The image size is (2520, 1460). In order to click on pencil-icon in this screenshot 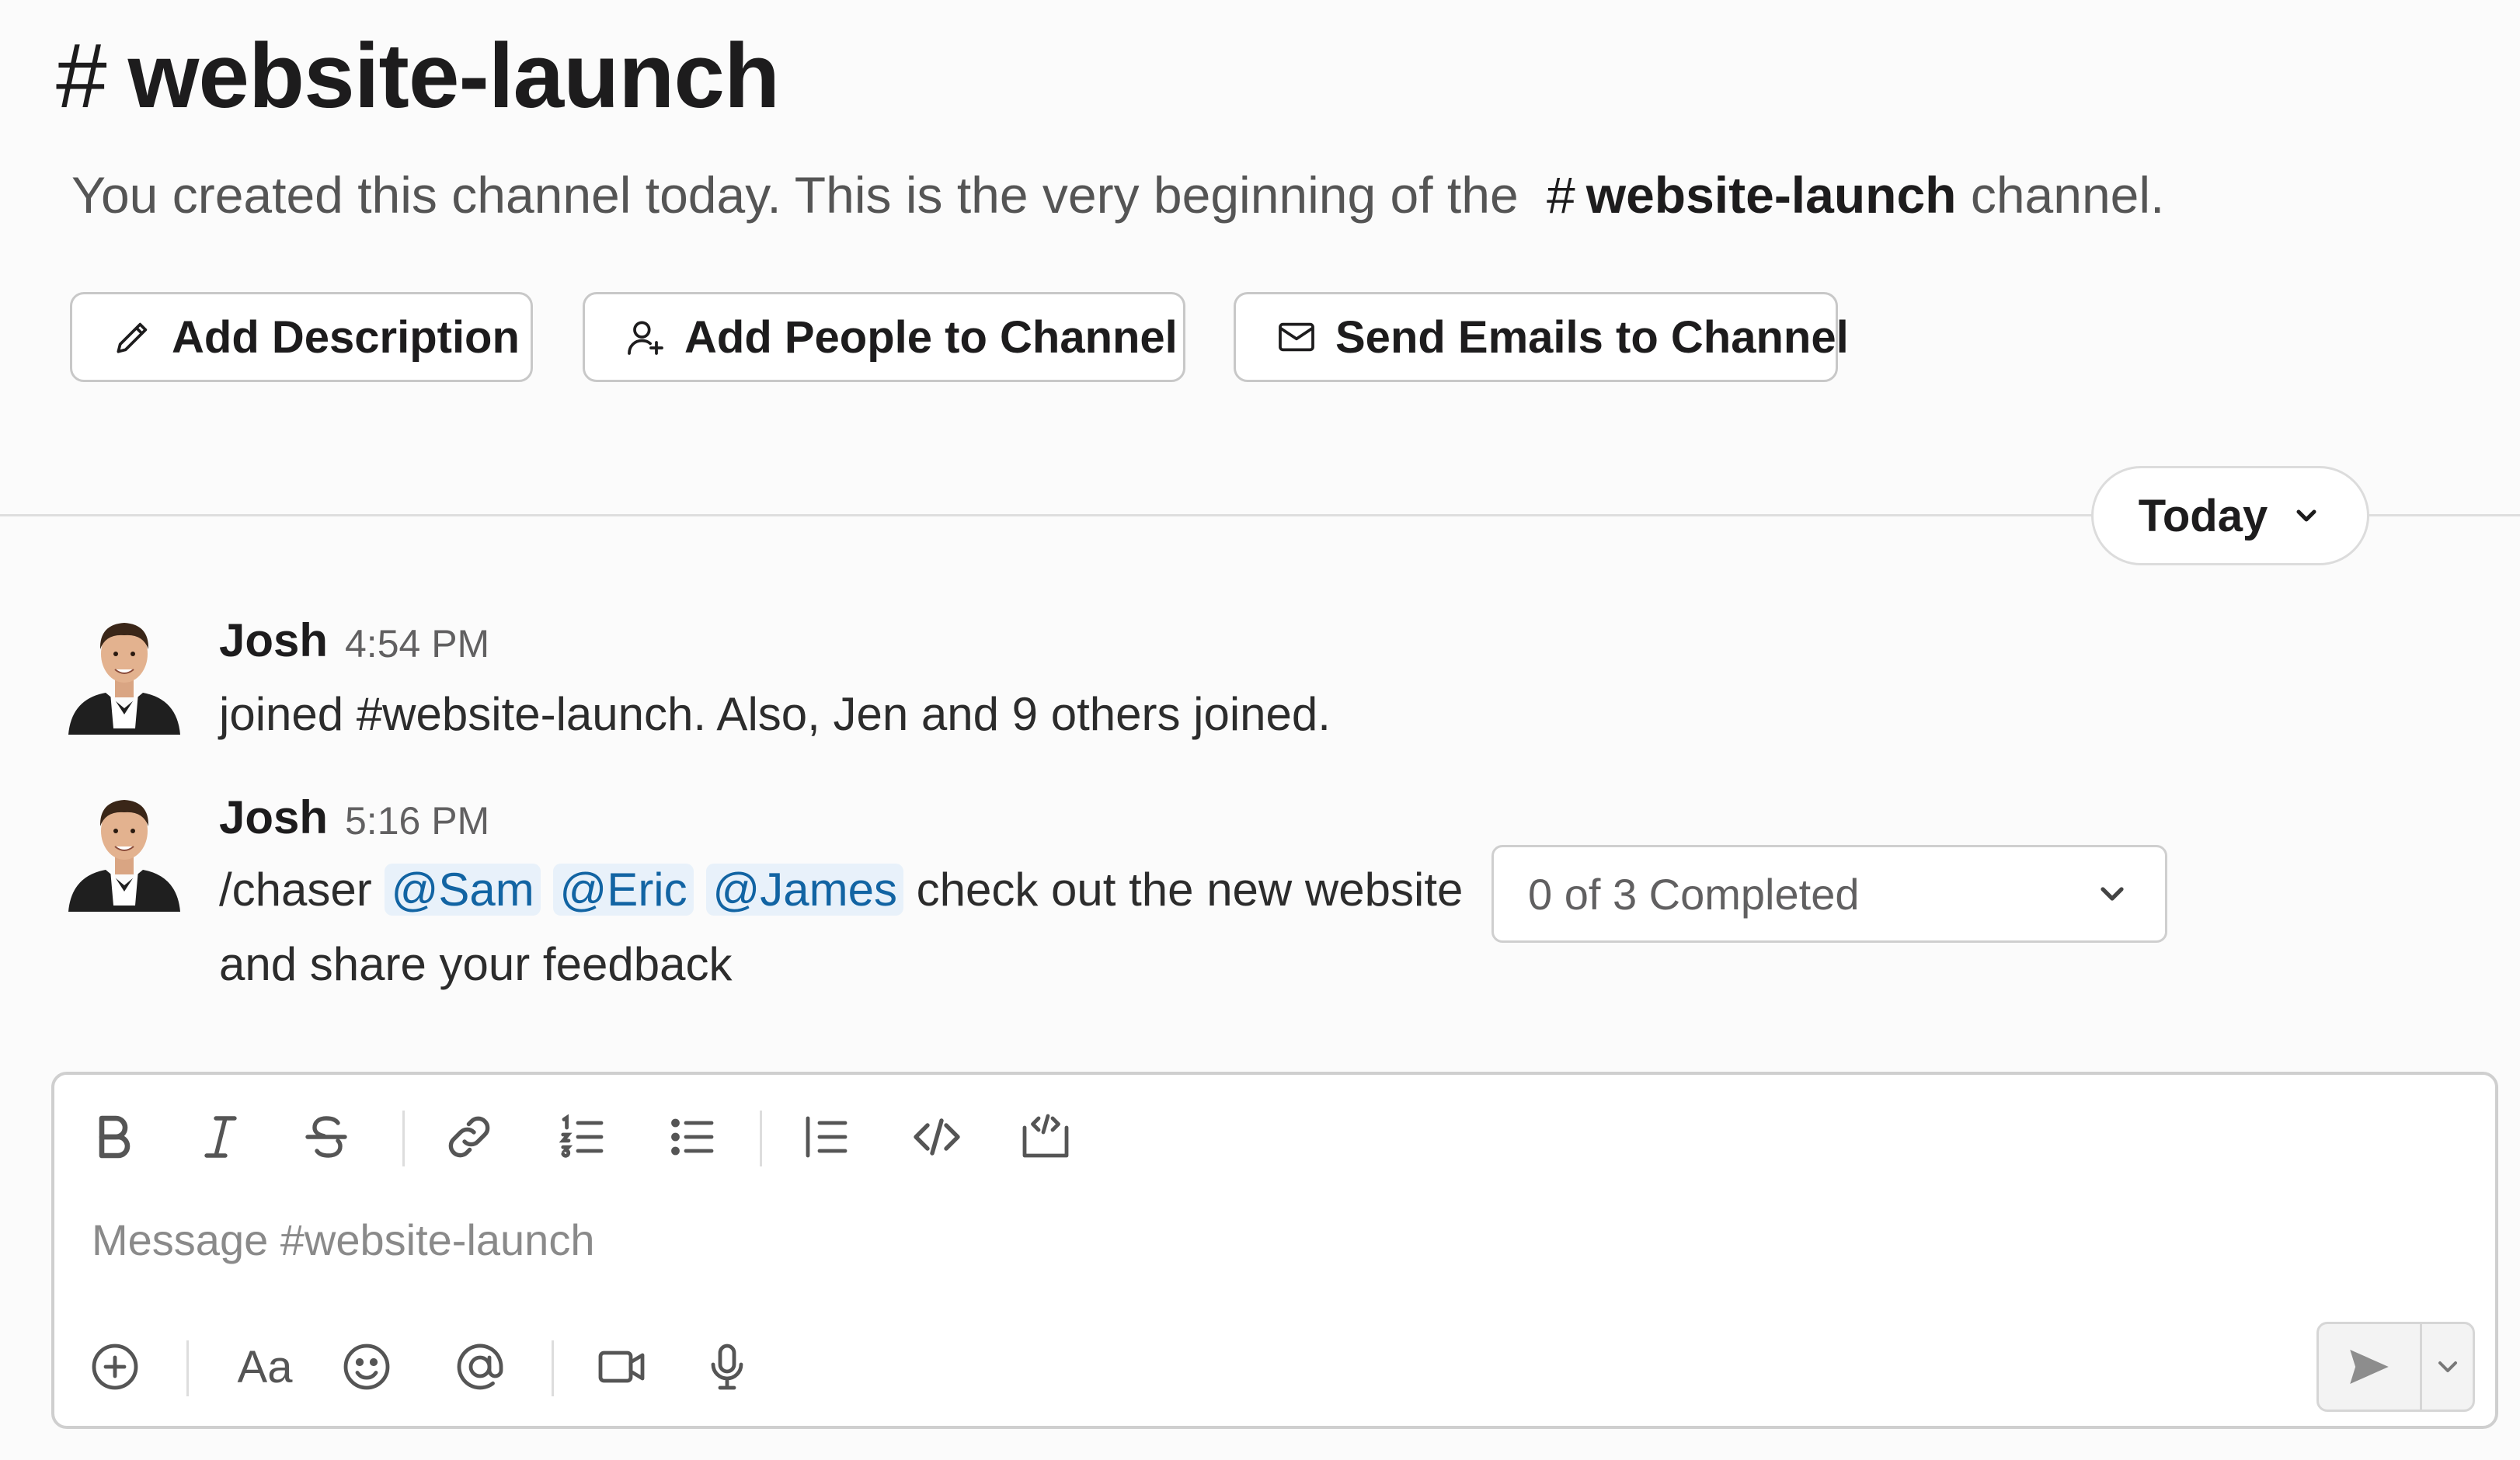, I will do `click(132, 337)`.